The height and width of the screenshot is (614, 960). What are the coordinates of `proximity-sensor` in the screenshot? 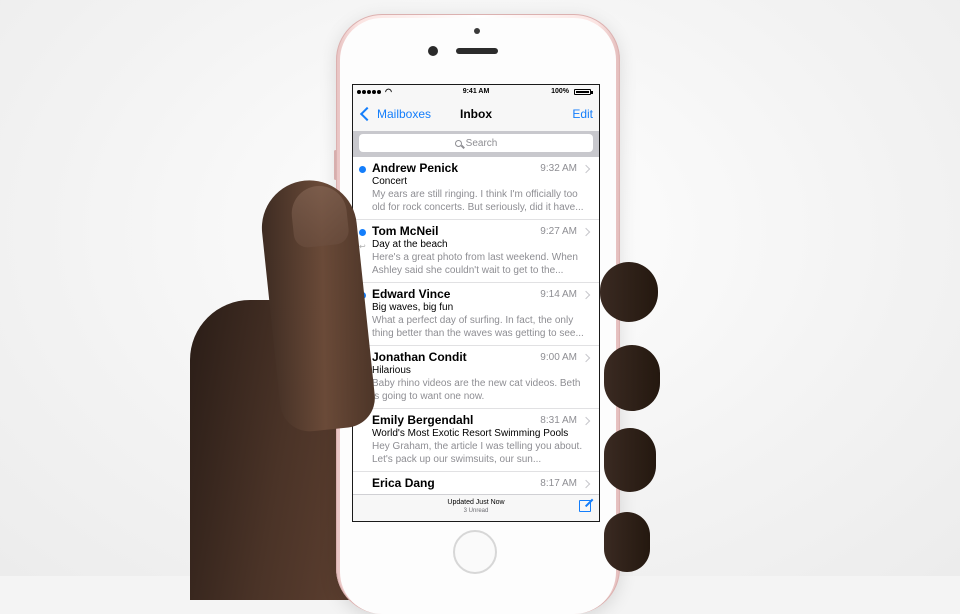 It's located at (477, 31).